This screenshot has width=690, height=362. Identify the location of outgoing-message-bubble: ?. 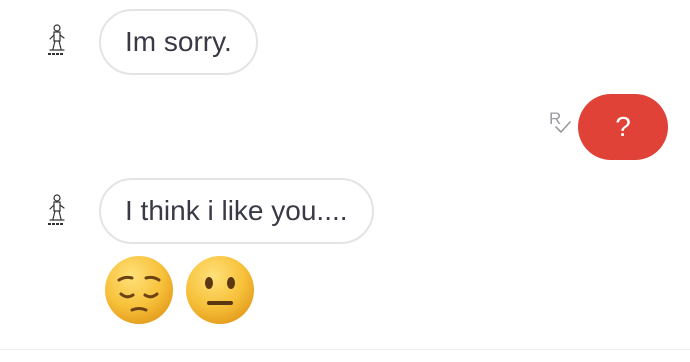
(623, 127).